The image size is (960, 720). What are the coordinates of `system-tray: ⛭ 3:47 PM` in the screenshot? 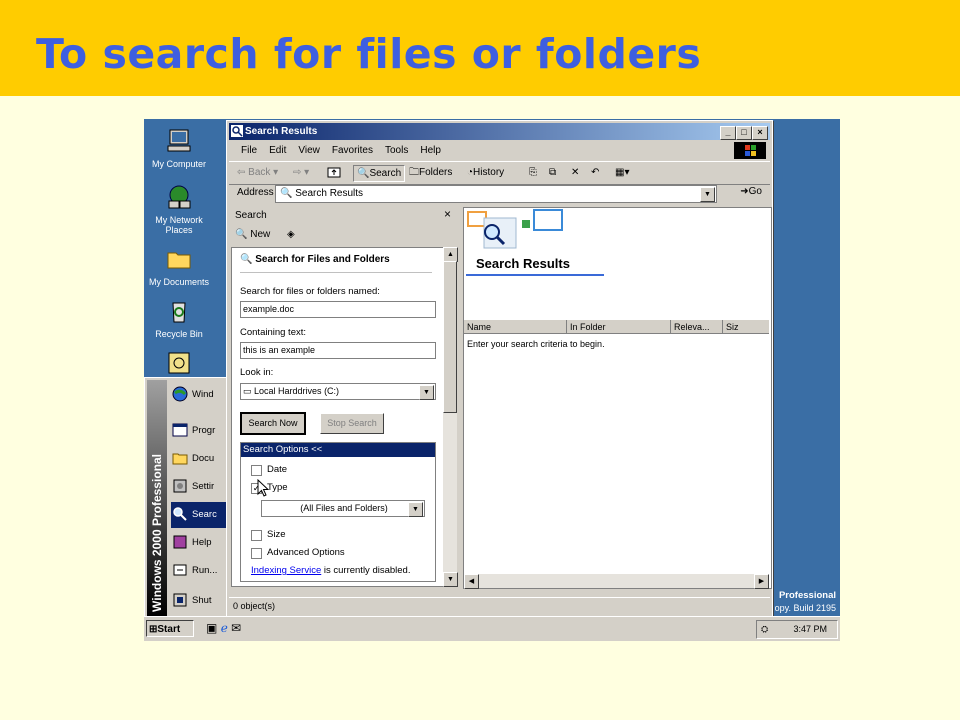 It's located at (797, 629).